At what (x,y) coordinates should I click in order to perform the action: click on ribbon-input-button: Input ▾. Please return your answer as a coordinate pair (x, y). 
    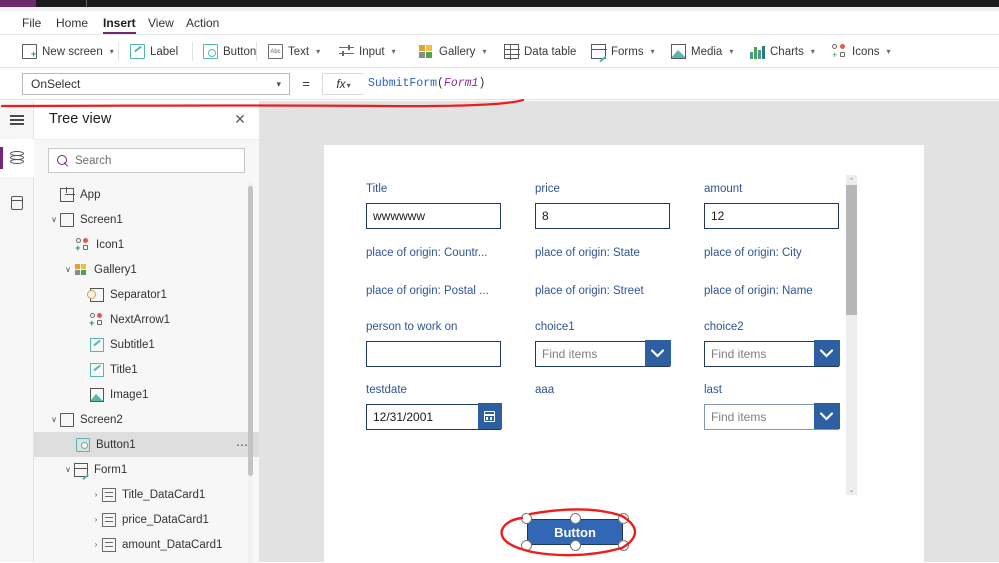
    Looking at the image, I should click on (367, 51).